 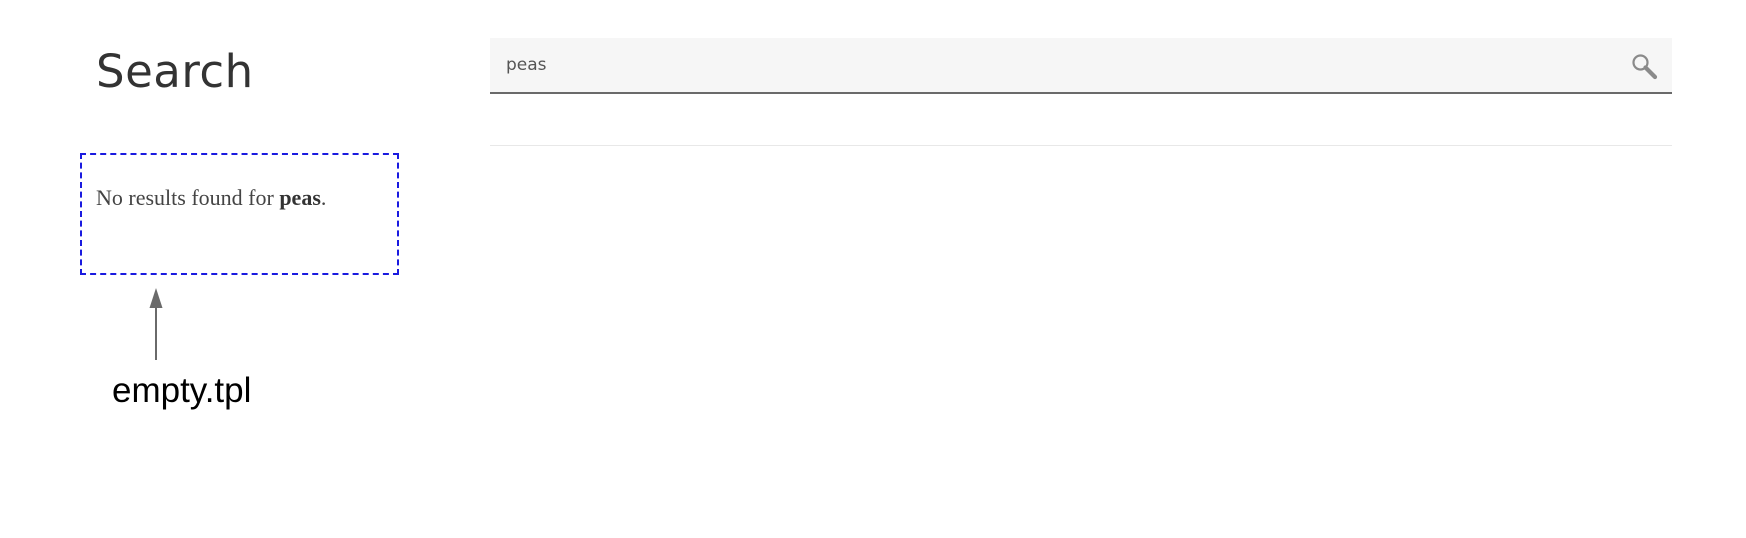 I want to click on search-bar, so click(x=1081, y=66).